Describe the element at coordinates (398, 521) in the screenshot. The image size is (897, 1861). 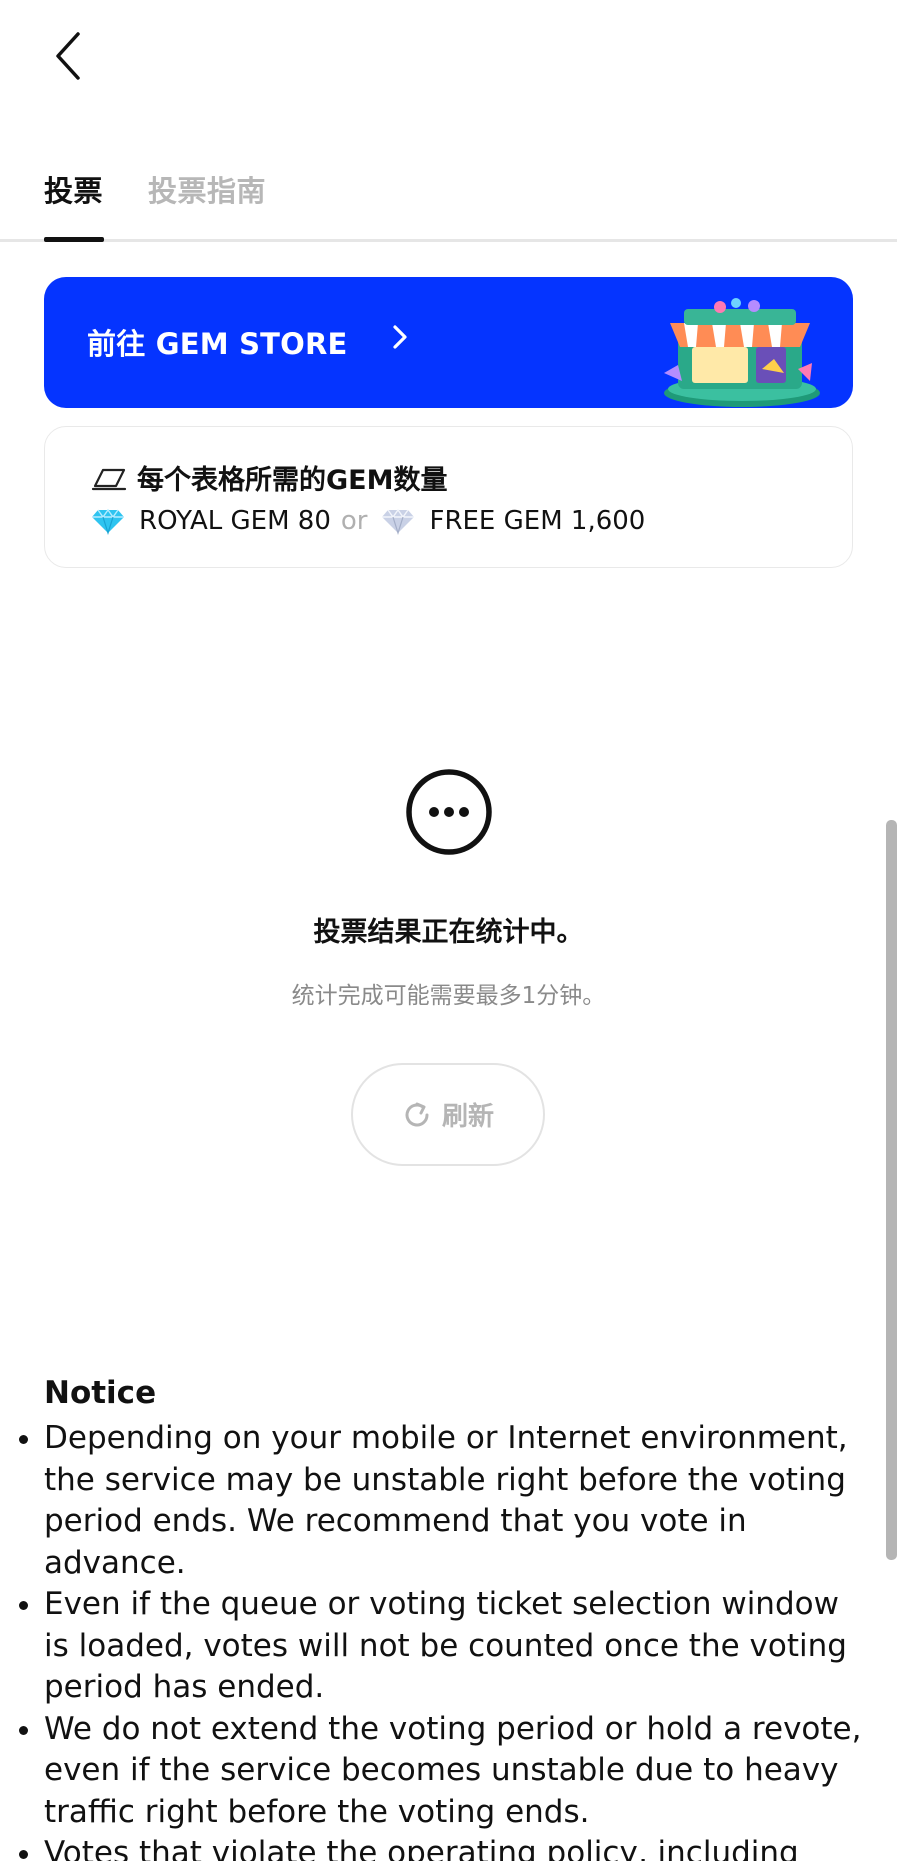
I see `free-gem-icon` at that location.